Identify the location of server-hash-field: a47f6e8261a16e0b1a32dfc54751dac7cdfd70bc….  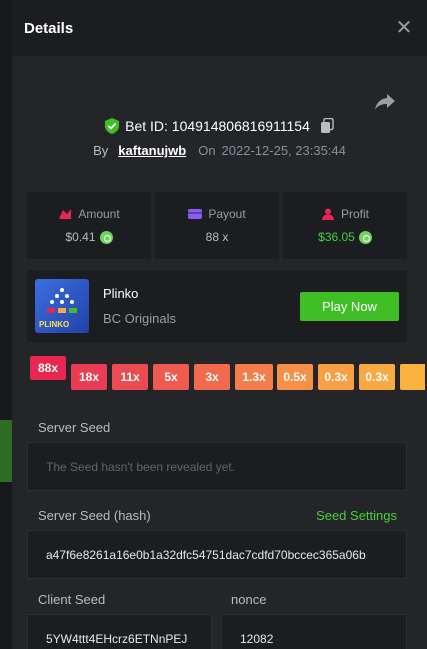
(217, 554).